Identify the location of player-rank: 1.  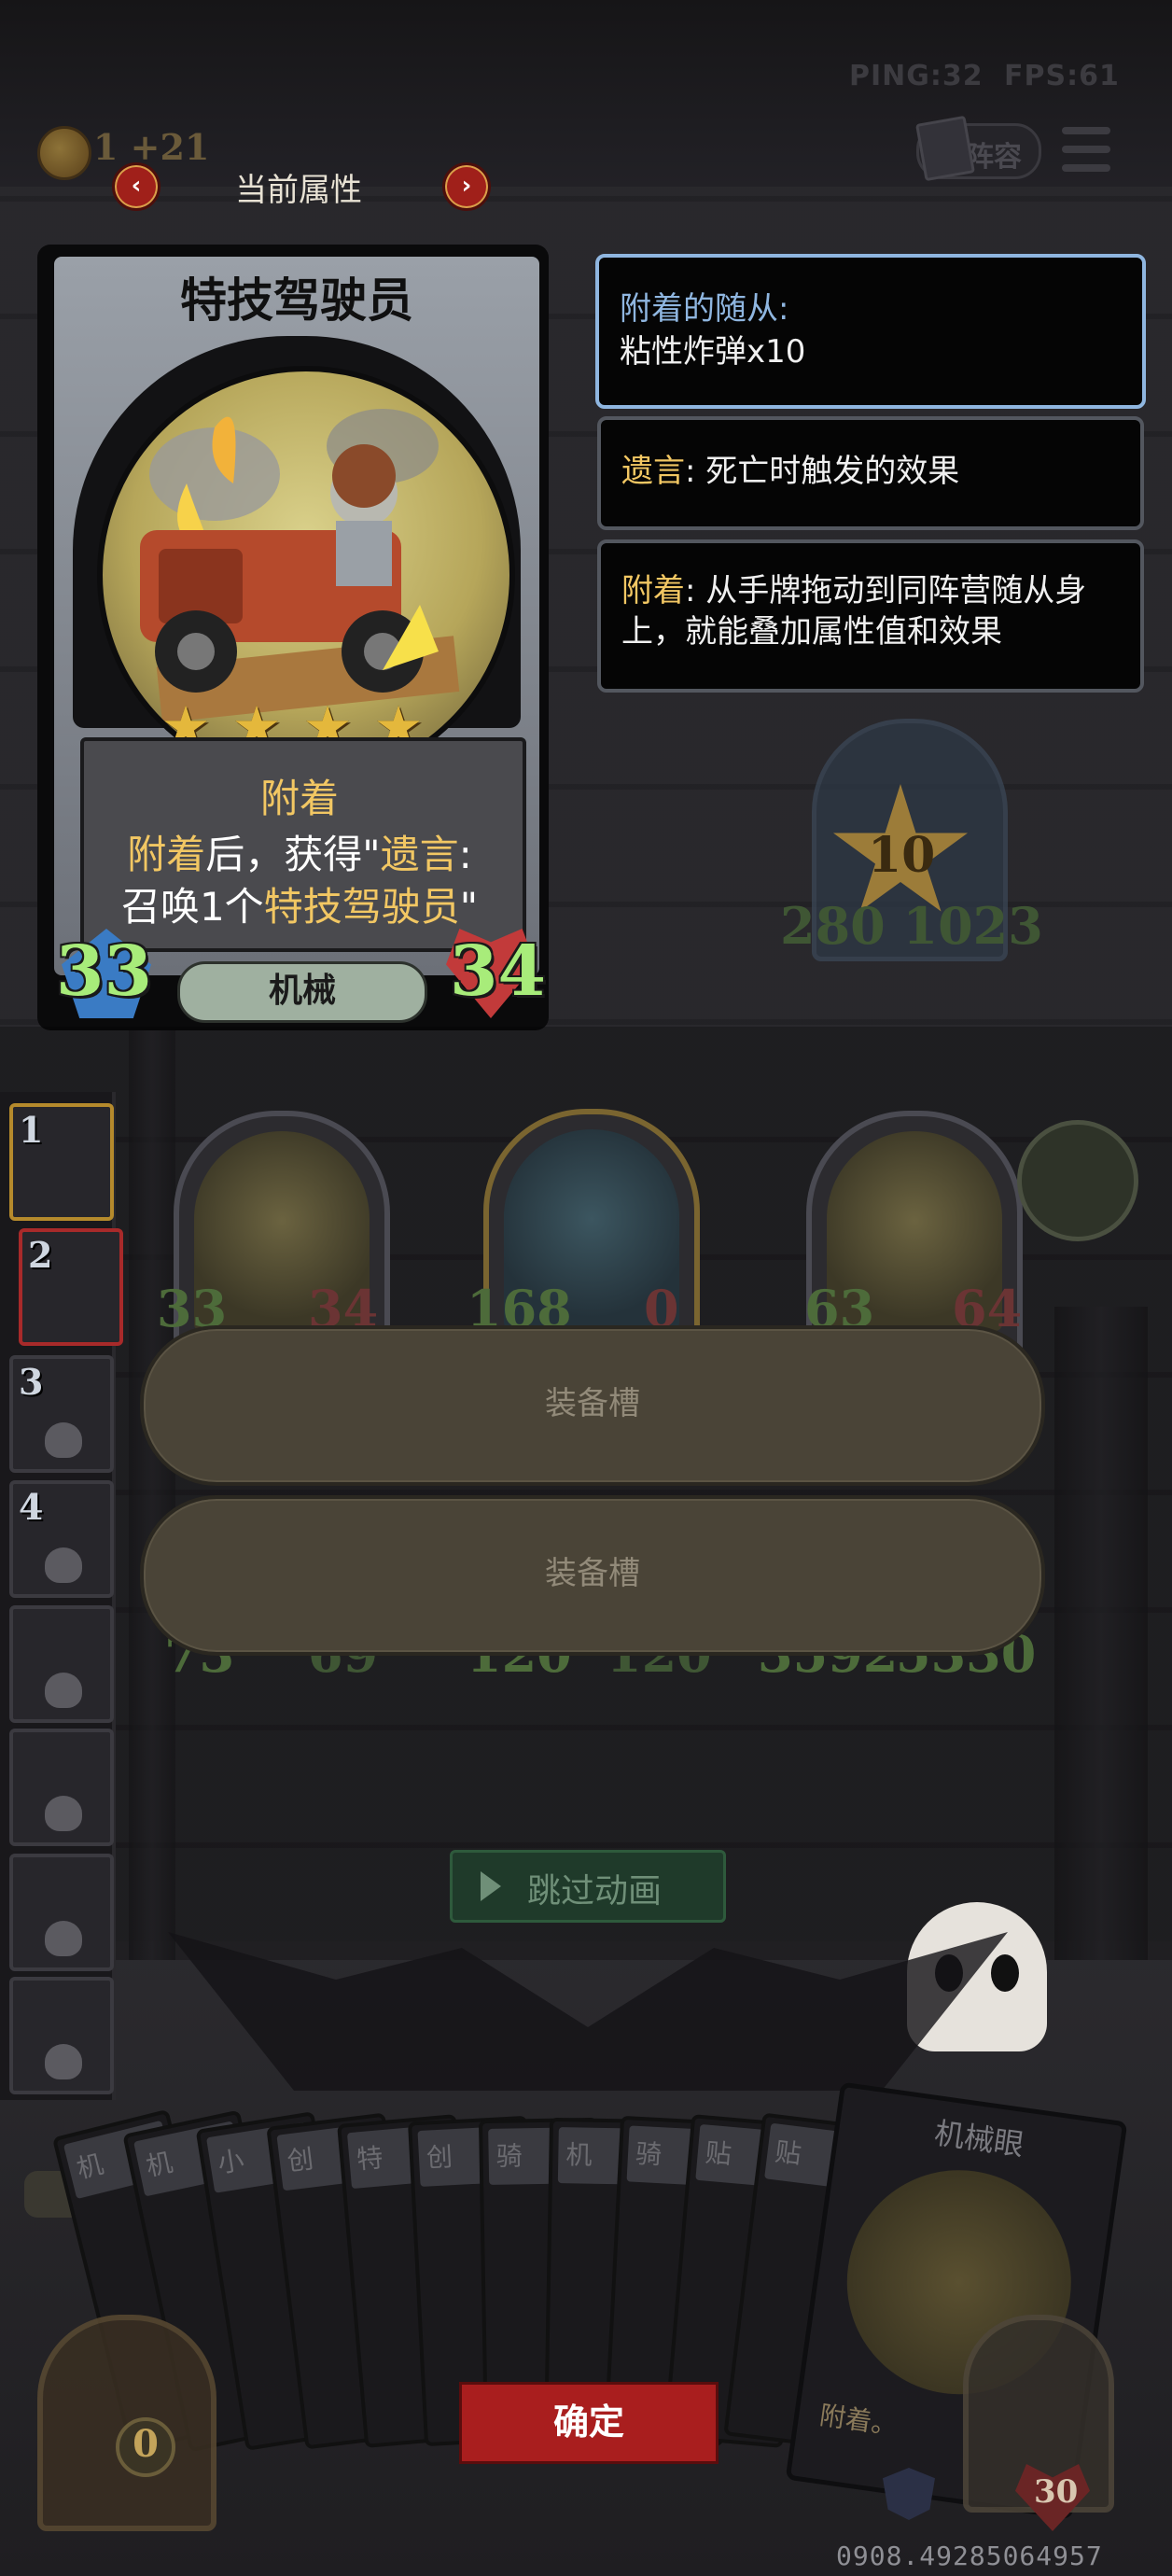
(31, 1130).